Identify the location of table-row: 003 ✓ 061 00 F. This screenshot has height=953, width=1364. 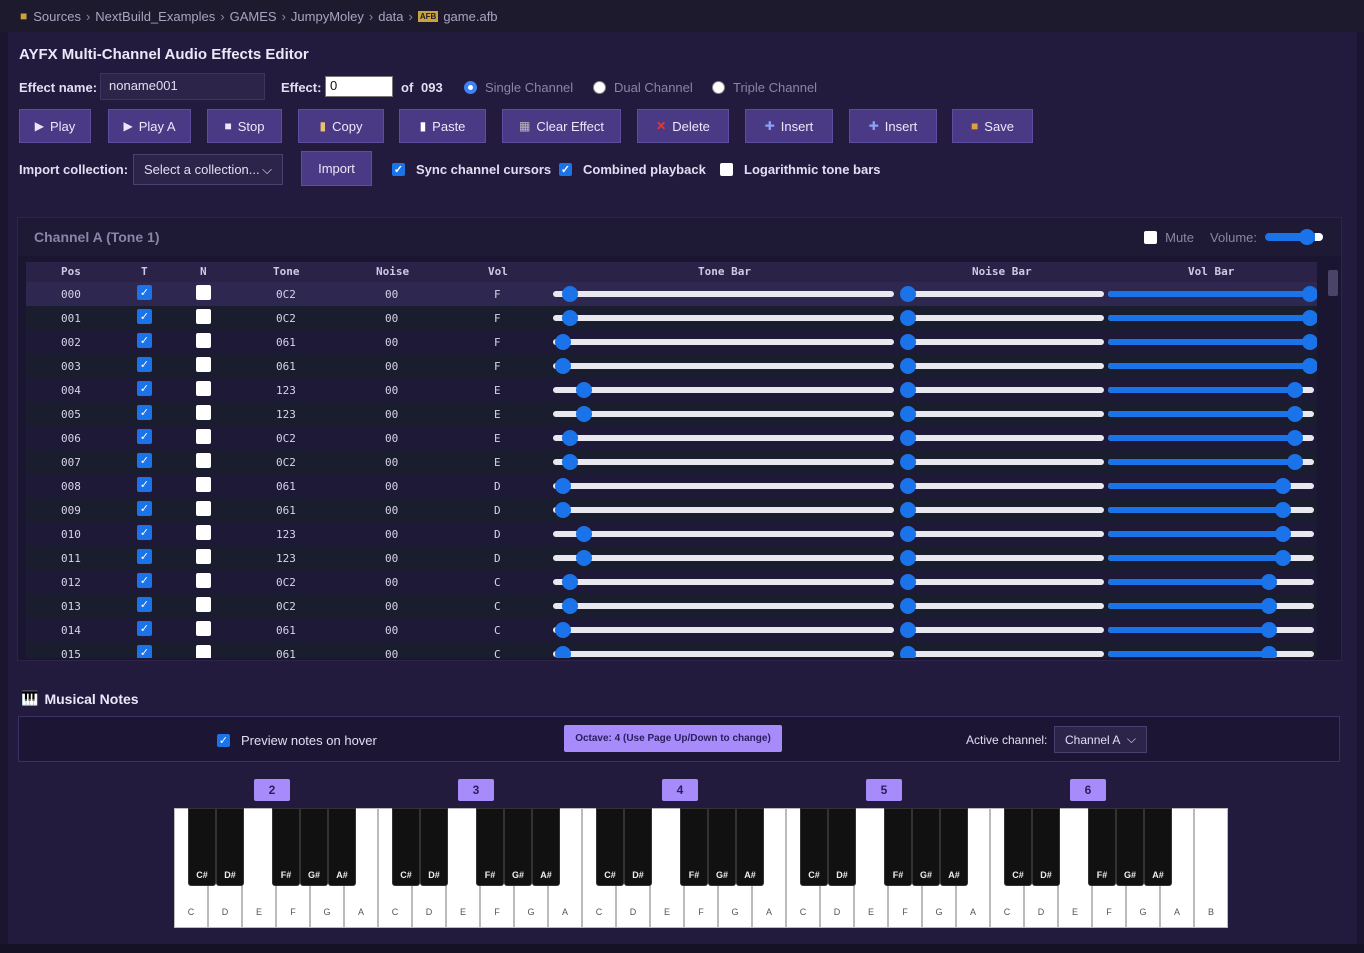
(671, 366).